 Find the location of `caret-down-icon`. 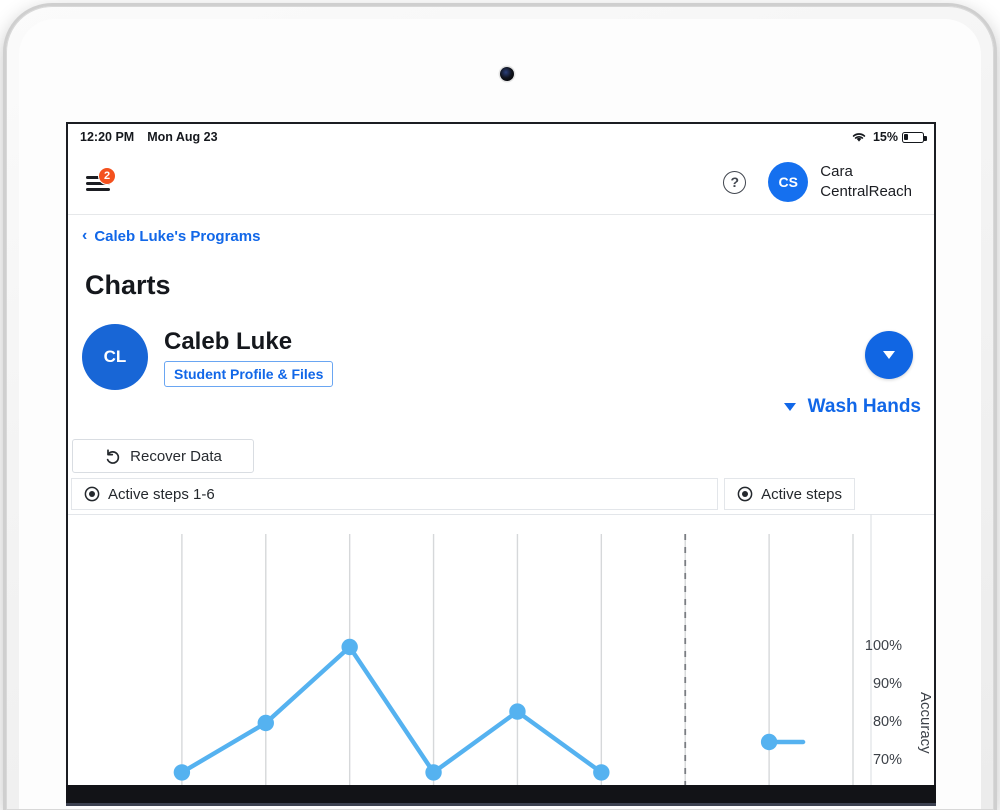

caret-down-icon is located at coordinates (789, 407).